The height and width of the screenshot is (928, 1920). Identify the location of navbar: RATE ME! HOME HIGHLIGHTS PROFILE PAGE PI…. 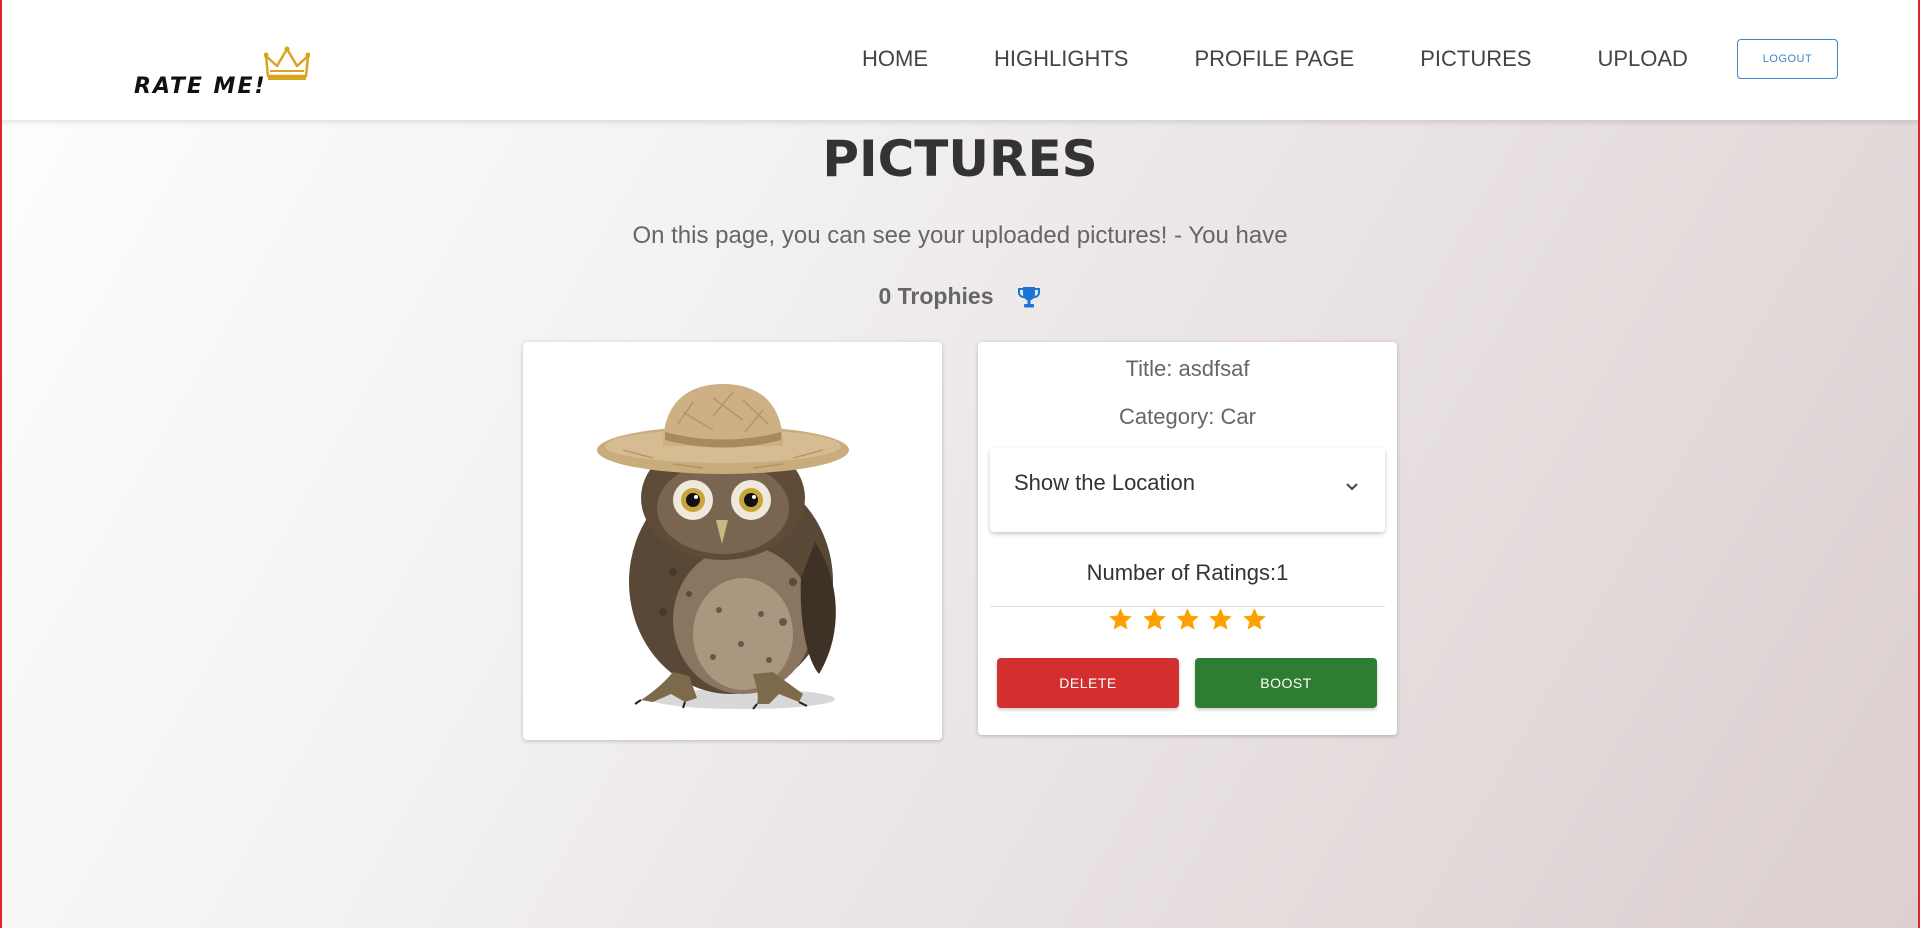
(960, 60).